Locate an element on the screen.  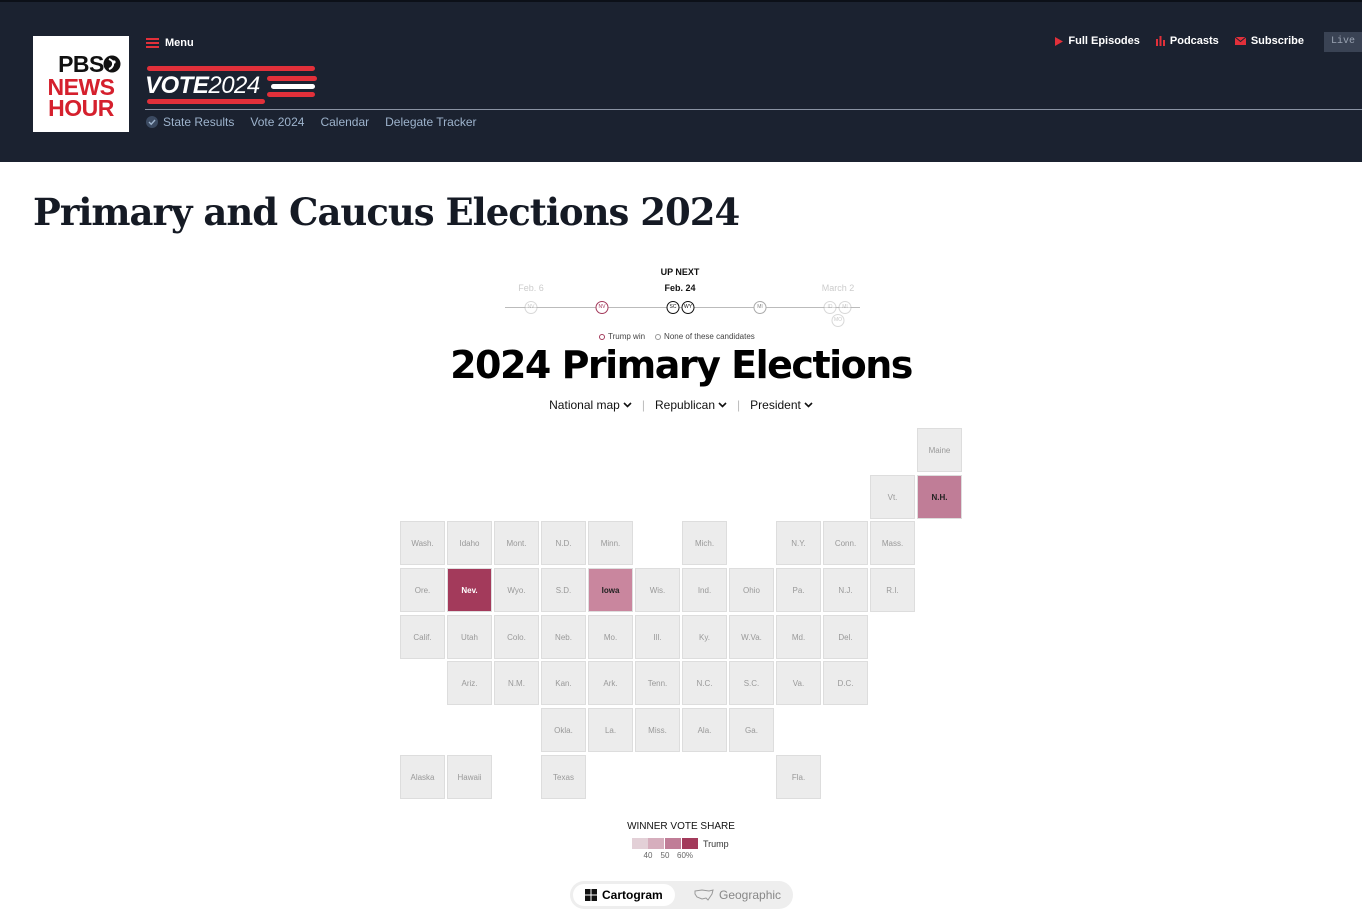
live-button: Live is located at coordinates (1343, 42).